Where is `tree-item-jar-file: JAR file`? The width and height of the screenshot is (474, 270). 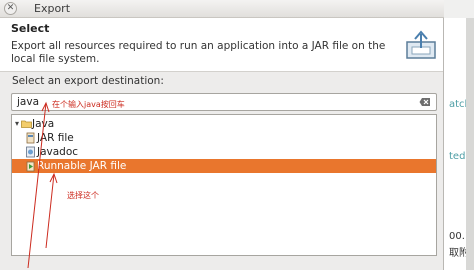 tree-item-jar-file: JAR file is located at coordinates (224, 138).